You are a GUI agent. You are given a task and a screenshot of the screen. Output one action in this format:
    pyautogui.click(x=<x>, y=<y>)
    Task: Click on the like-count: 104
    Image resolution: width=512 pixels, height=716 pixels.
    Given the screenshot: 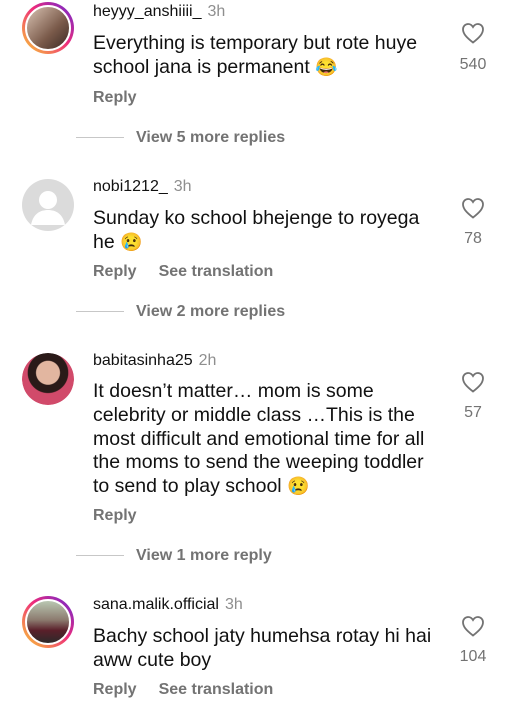 What is the action you would take?
    pyautogui.click(x=473, y=656)
    